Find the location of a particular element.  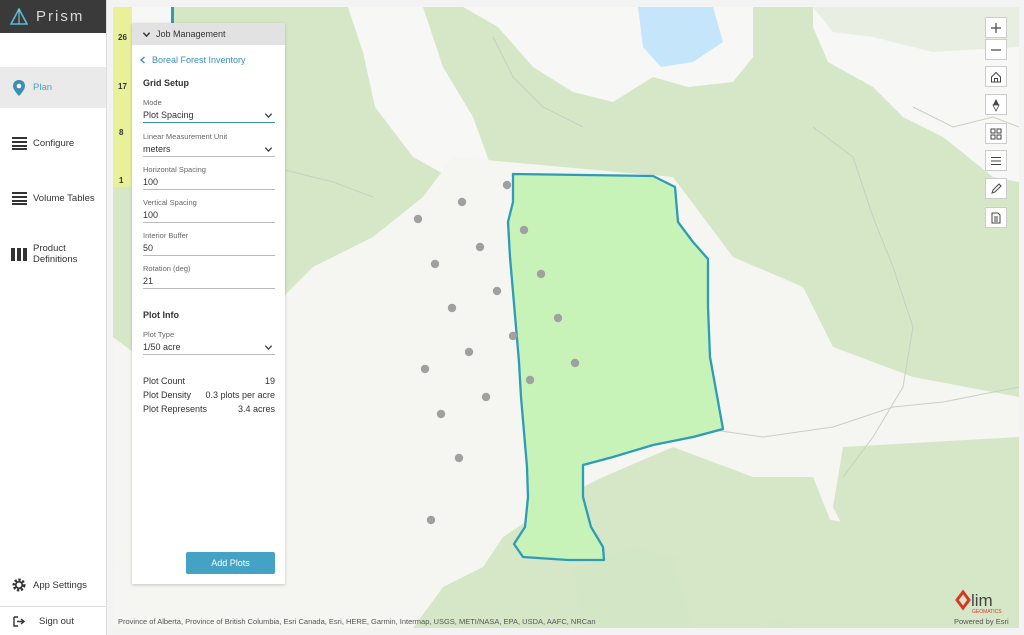

powered-by-esri: Powered by Esri is located at coordinates (981, 621).